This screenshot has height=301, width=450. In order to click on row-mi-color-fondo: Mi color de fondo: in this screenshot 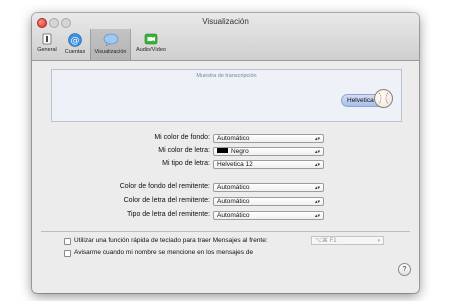, I will do `click(121, 139)`.